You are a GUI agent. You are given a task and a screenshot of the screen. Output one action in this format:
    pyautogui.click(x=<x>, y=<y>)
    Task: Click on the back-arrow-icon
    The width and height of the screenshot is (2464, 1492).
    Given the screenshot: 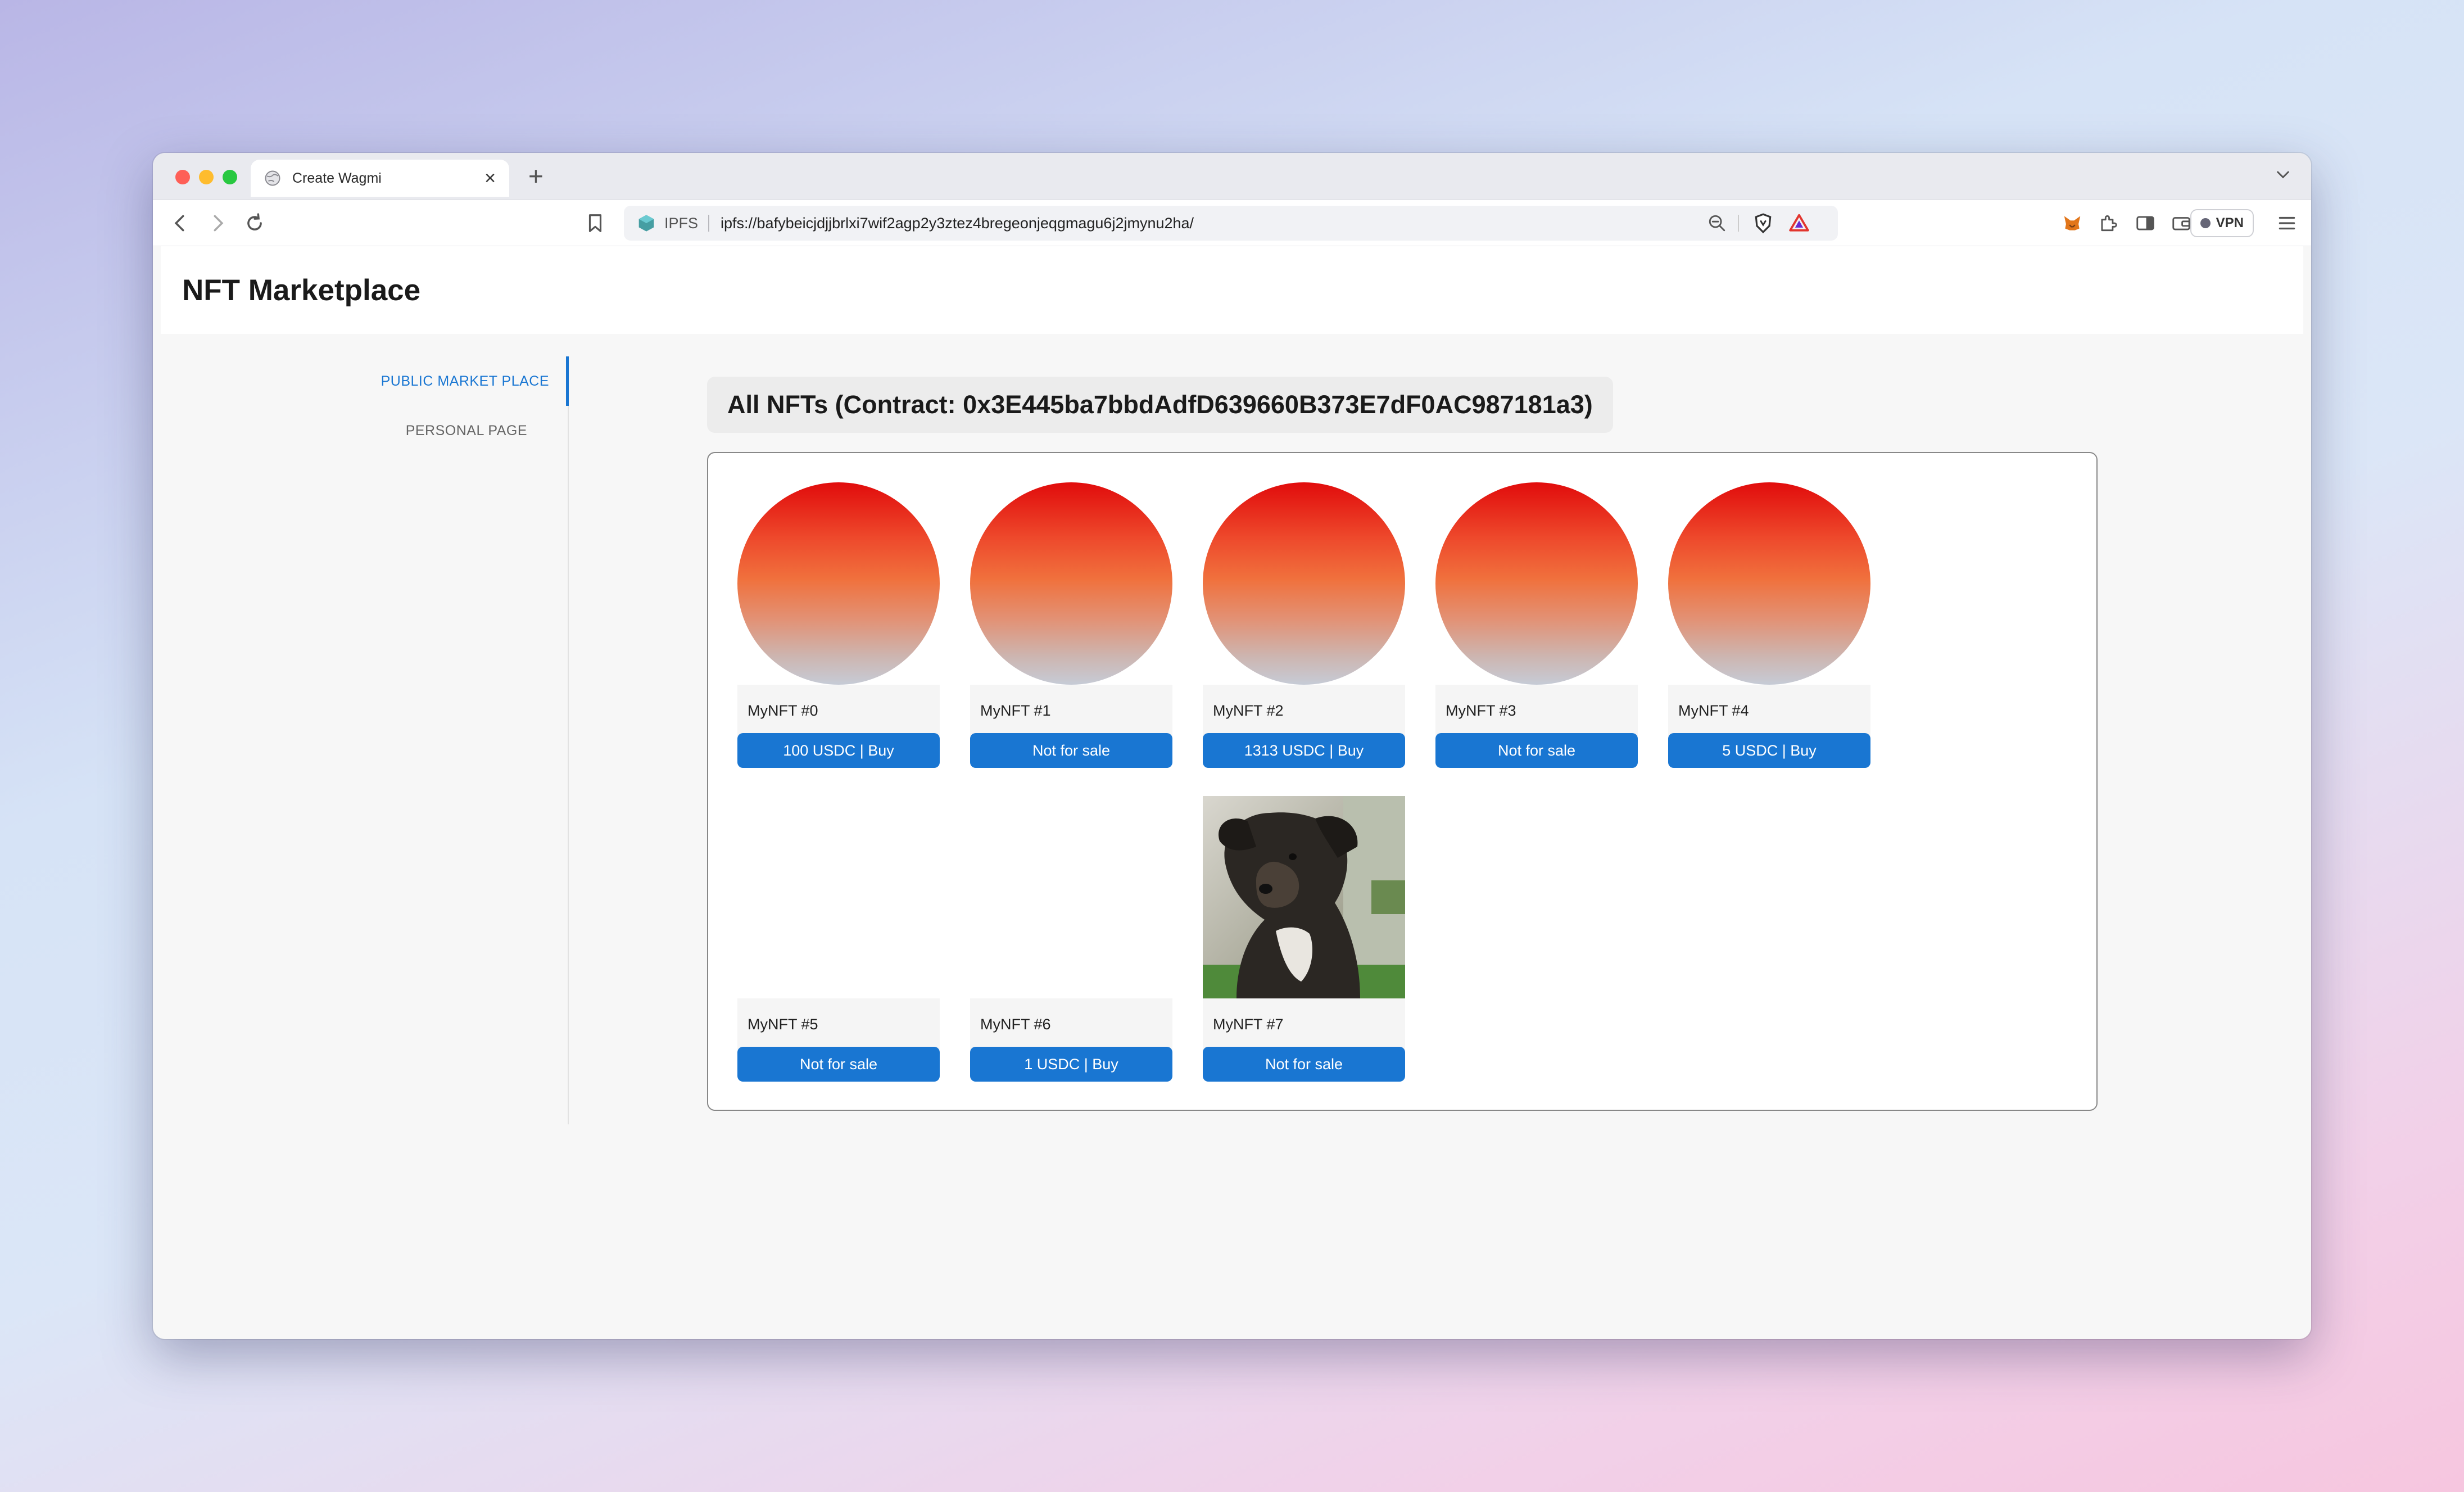 What is the action you would take?
    pyautogui.click(x=180, y=223)
    